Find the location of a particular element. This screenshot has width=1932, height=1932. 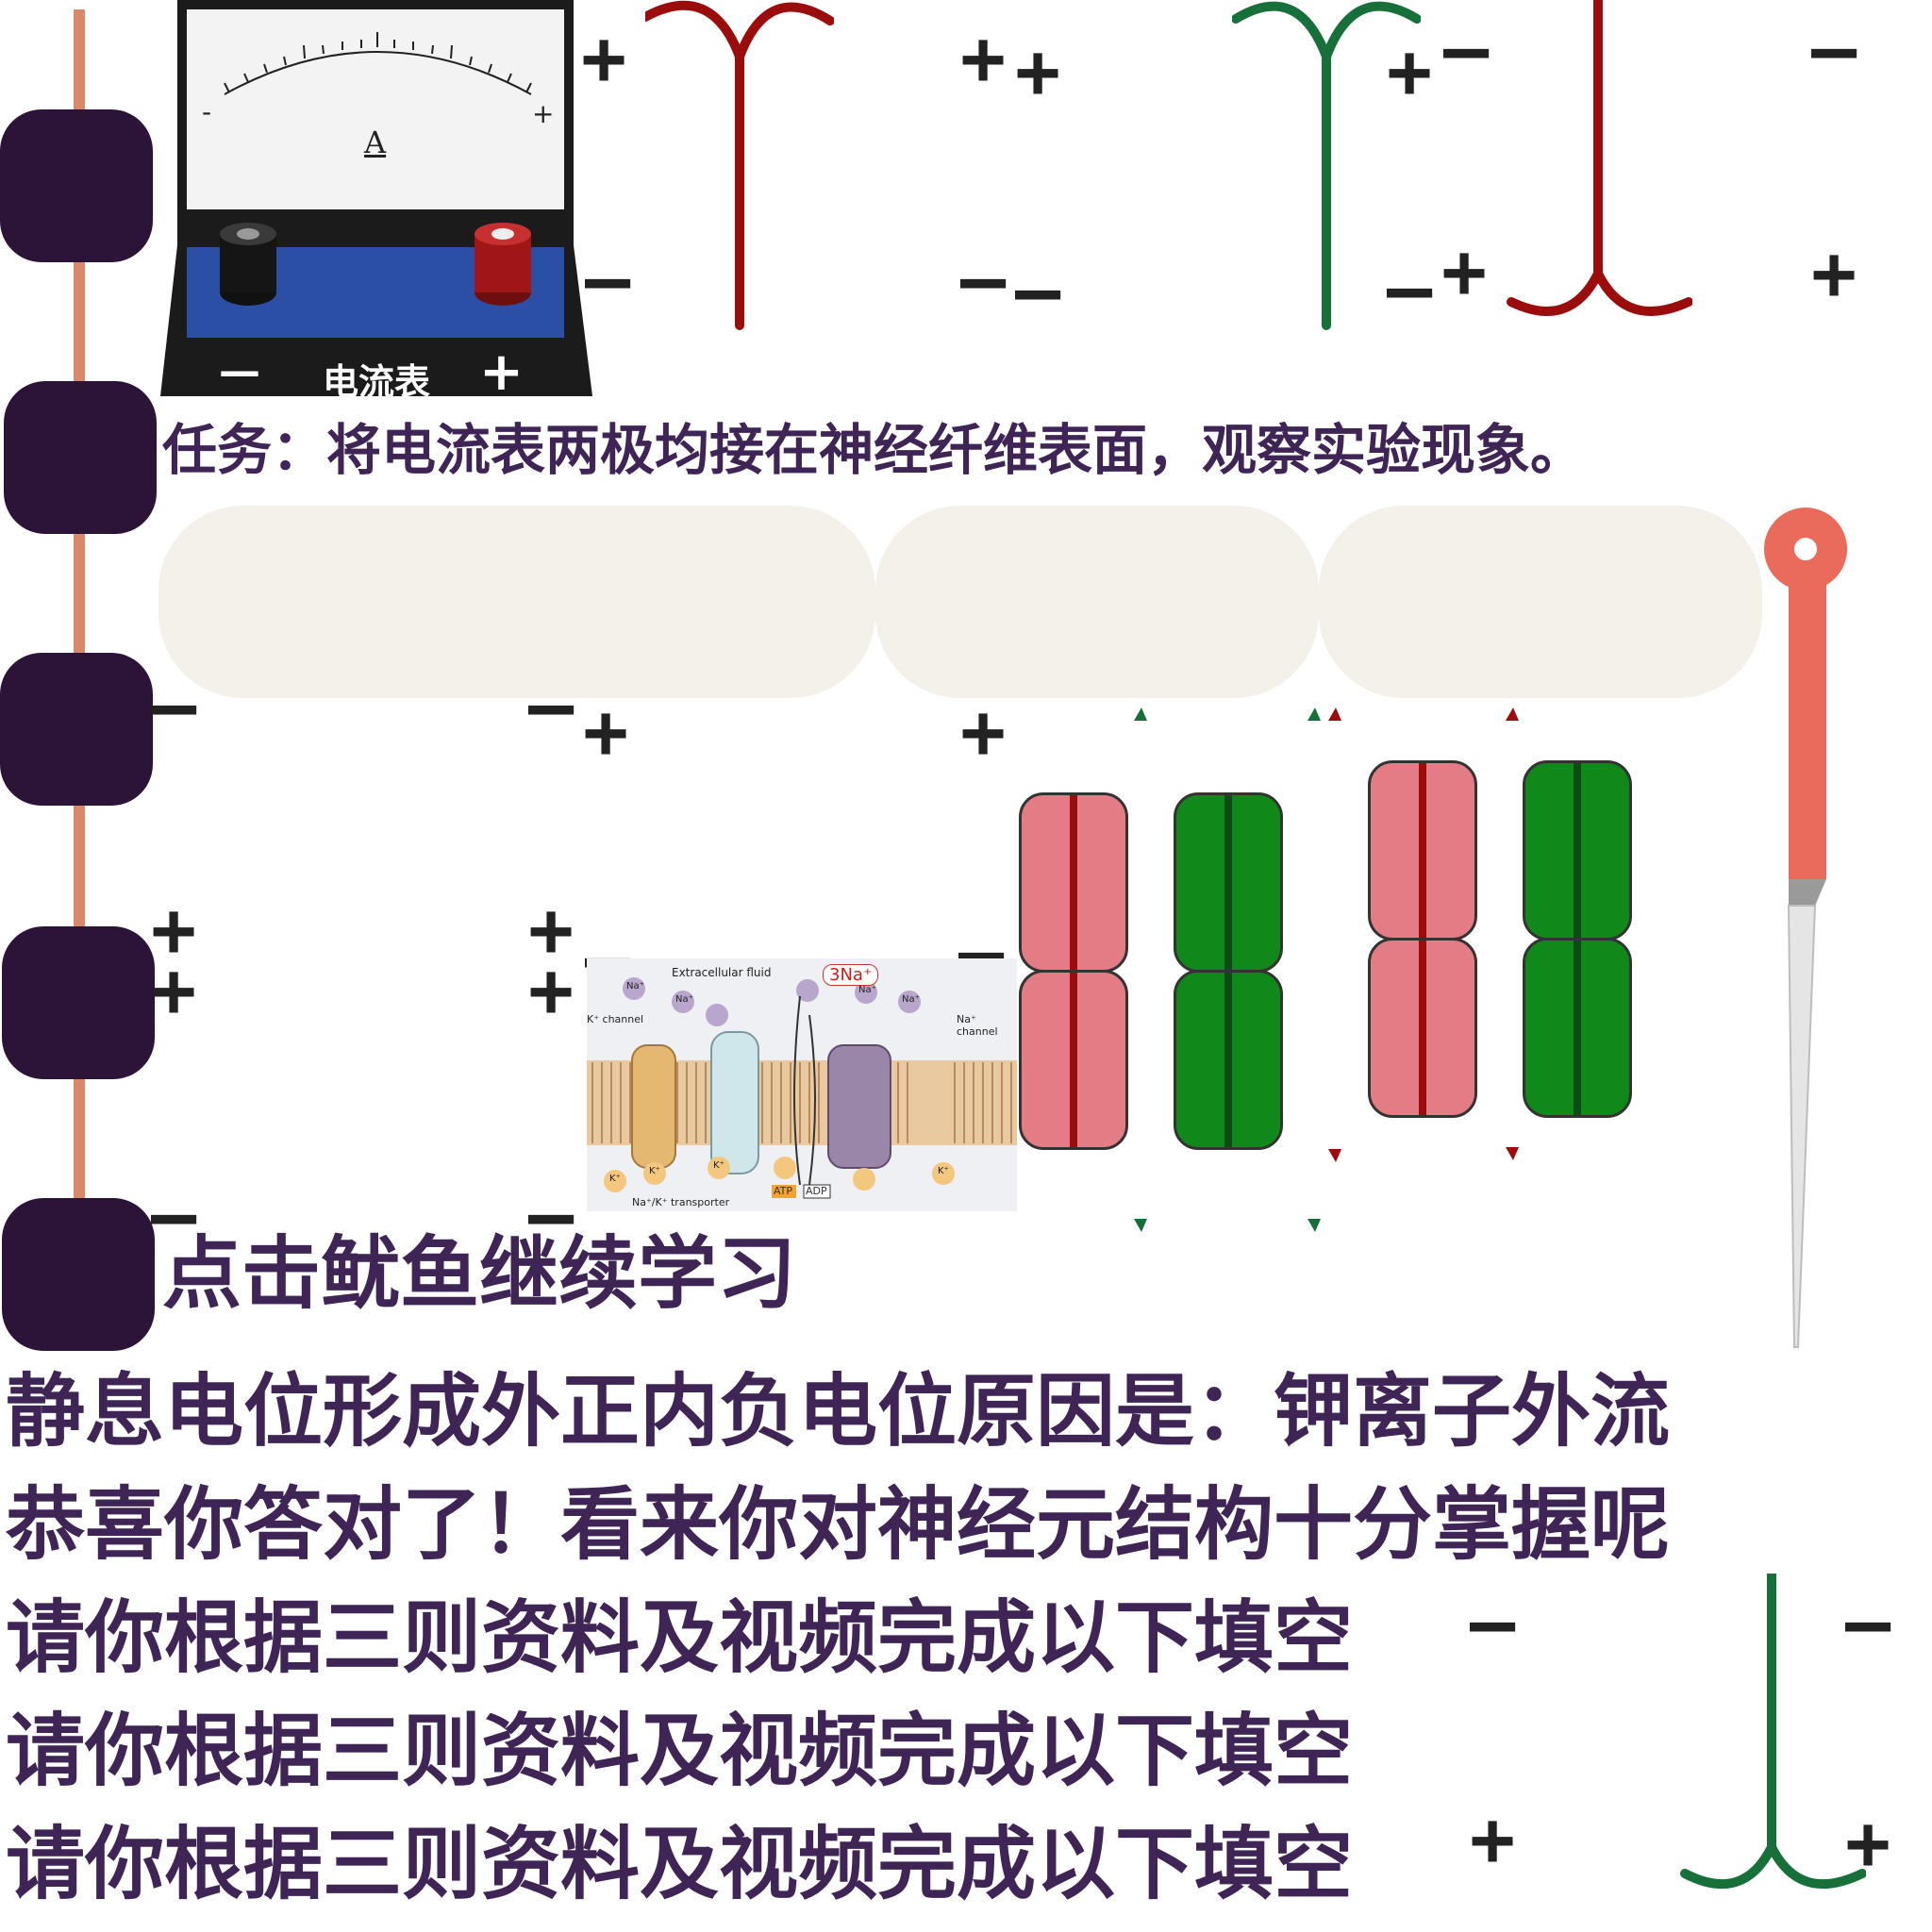

atp-label: ATP is located at coordinates (784, 1191).